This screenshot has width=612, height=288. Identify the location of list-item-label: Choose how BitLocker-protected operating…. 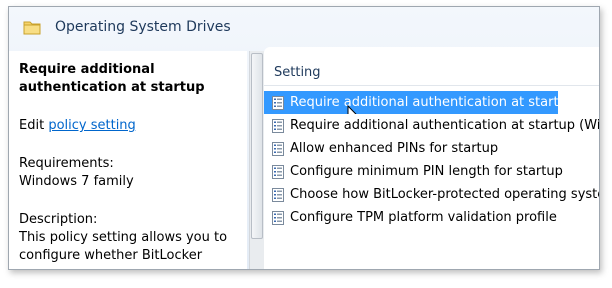
(444, 194).